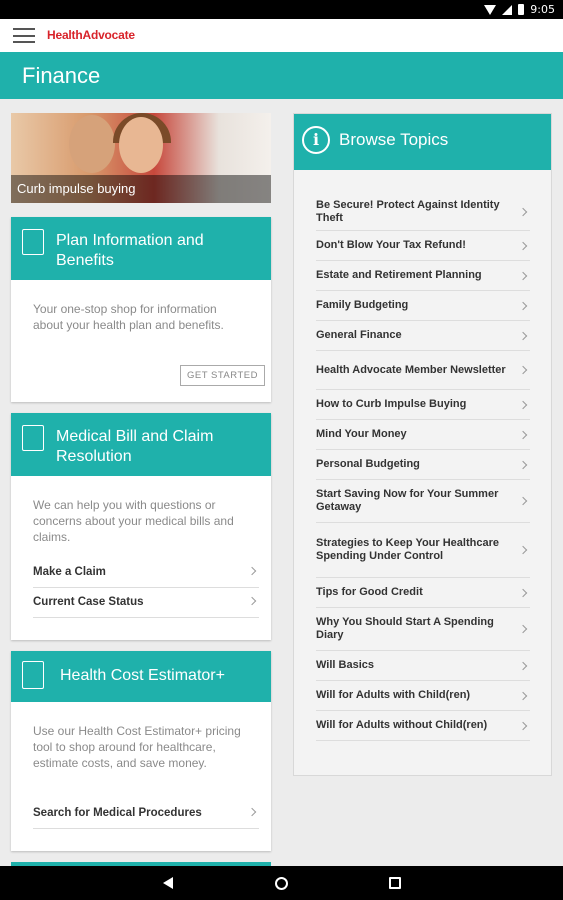  Describe the element at coordinates (362, 305) in the screenshot. I see `topic-label: Family Budgeting` at that location.